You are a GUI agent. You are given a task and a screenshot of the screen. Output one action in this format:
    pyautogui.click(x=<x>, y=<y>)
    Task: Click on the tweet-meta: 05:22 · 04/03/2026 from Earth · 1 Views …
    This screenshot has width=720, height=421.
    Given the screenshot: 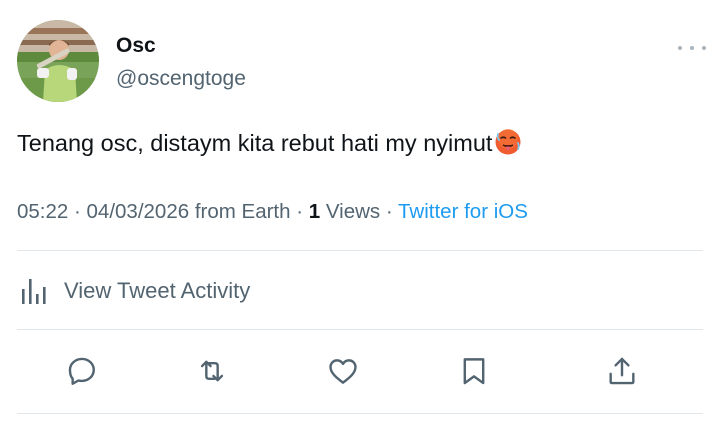 What is the action you would take?
    pyautogui.click(x=272, y=212)
    